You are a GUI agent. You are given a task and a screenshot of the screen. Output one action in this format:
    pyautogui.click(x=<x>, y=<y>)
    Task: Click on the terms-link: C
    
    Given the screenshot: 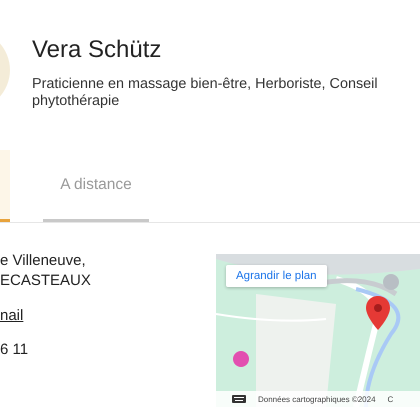 What is the action you would take?
    pyautogui.click(x=391, y=399)
    